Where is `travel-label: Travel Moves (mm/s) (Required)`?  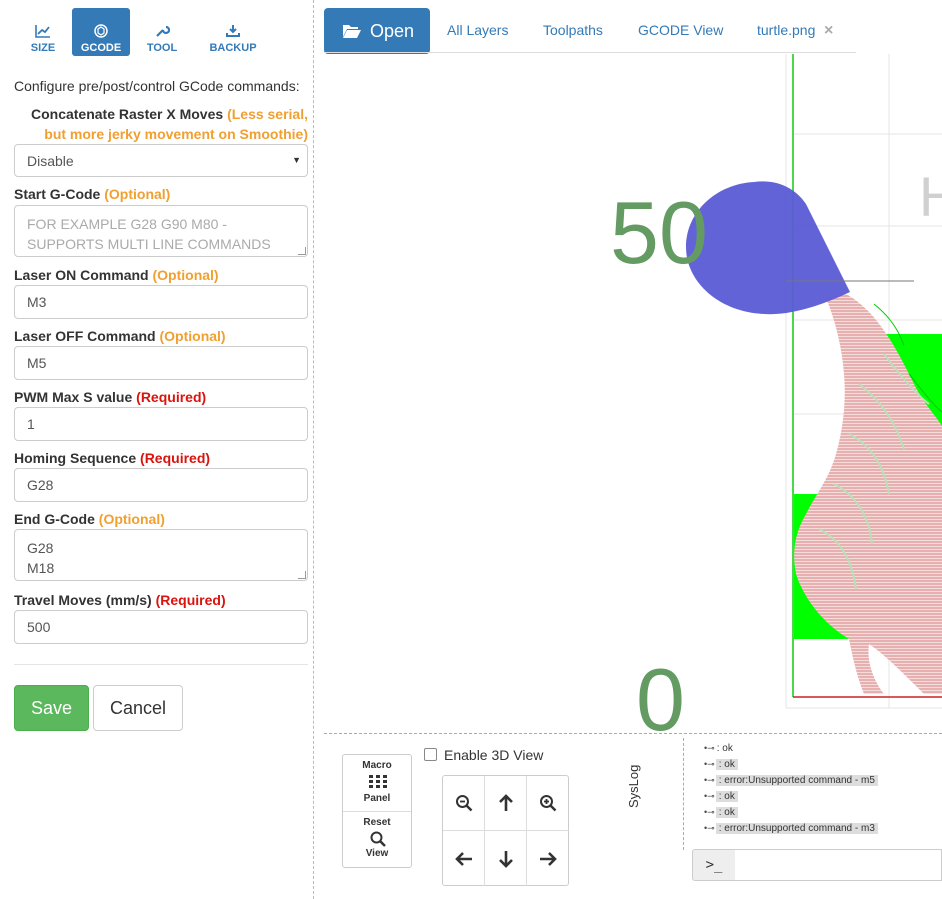 travel-label: Travel Moves (mm/s) (Required) is located at coordinates (120, 600).